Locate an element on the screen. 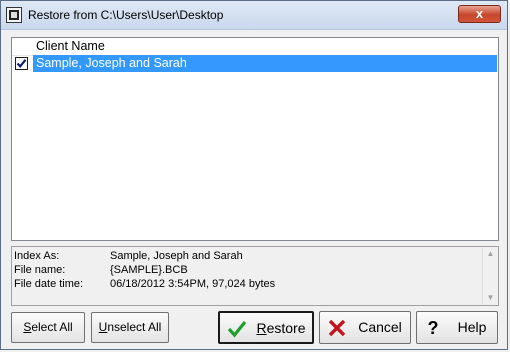 The height and width of the screenshot is (352, 510). close-icon: x is located at coordinates (479, 13).